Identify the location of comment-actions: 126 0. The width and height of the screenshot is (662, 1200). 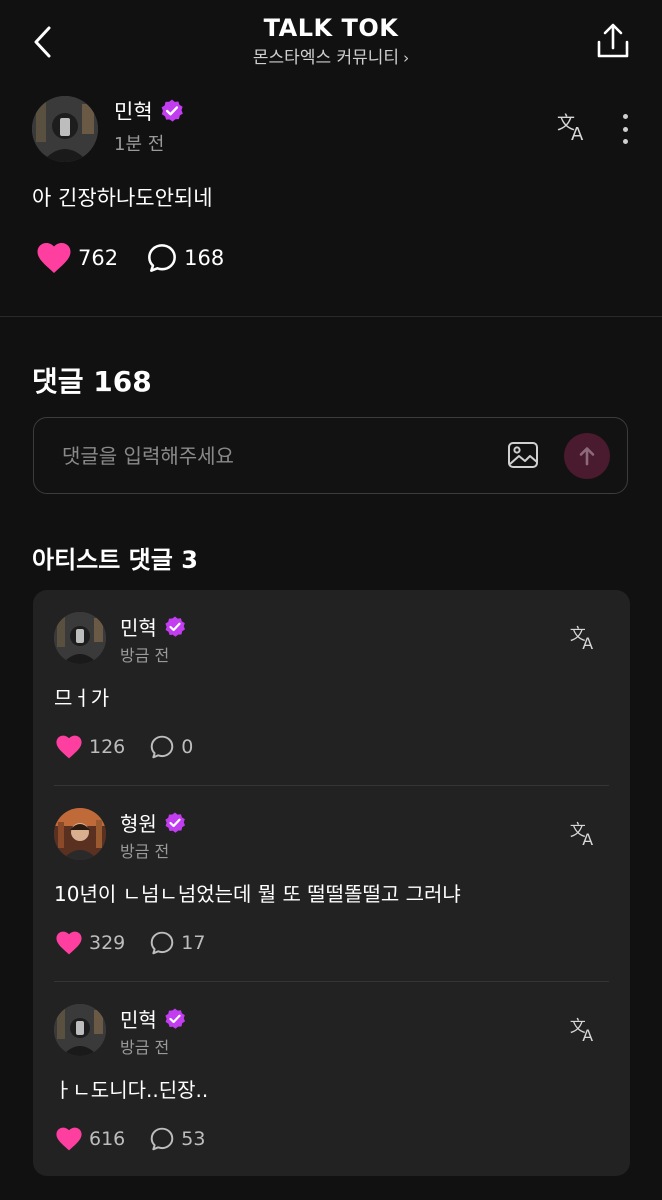
(124, 747).